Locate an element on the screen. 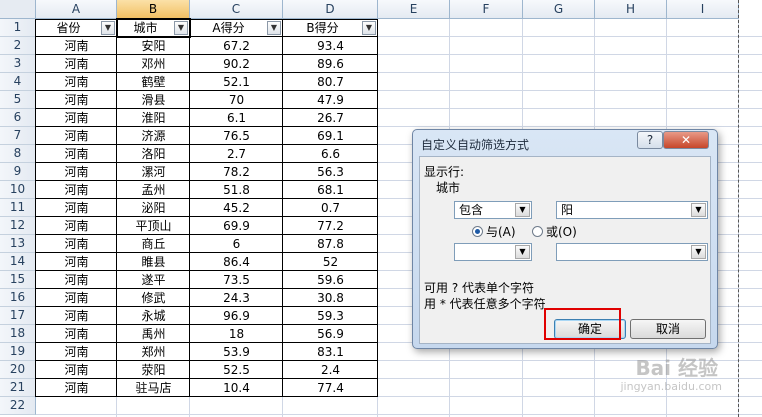 The height and width of the screenshot is (417, 762). table-header-cell: B得分 is located at coordinates (322, 28).